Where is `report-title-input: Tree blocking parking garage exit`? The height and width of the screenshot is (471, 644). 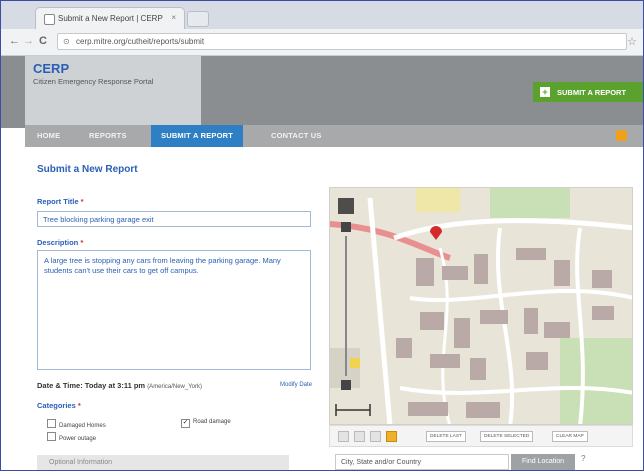 report-title-input: Tree blocking parking garage exit is located at coordinates (174, 219).